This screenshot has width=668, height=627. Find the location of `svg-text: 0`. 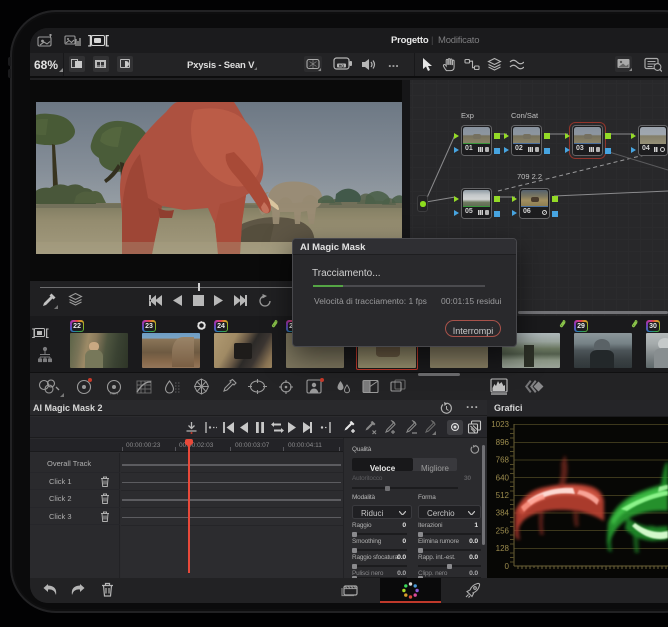

svg-text: 0 is located at coordinates (507, 566).